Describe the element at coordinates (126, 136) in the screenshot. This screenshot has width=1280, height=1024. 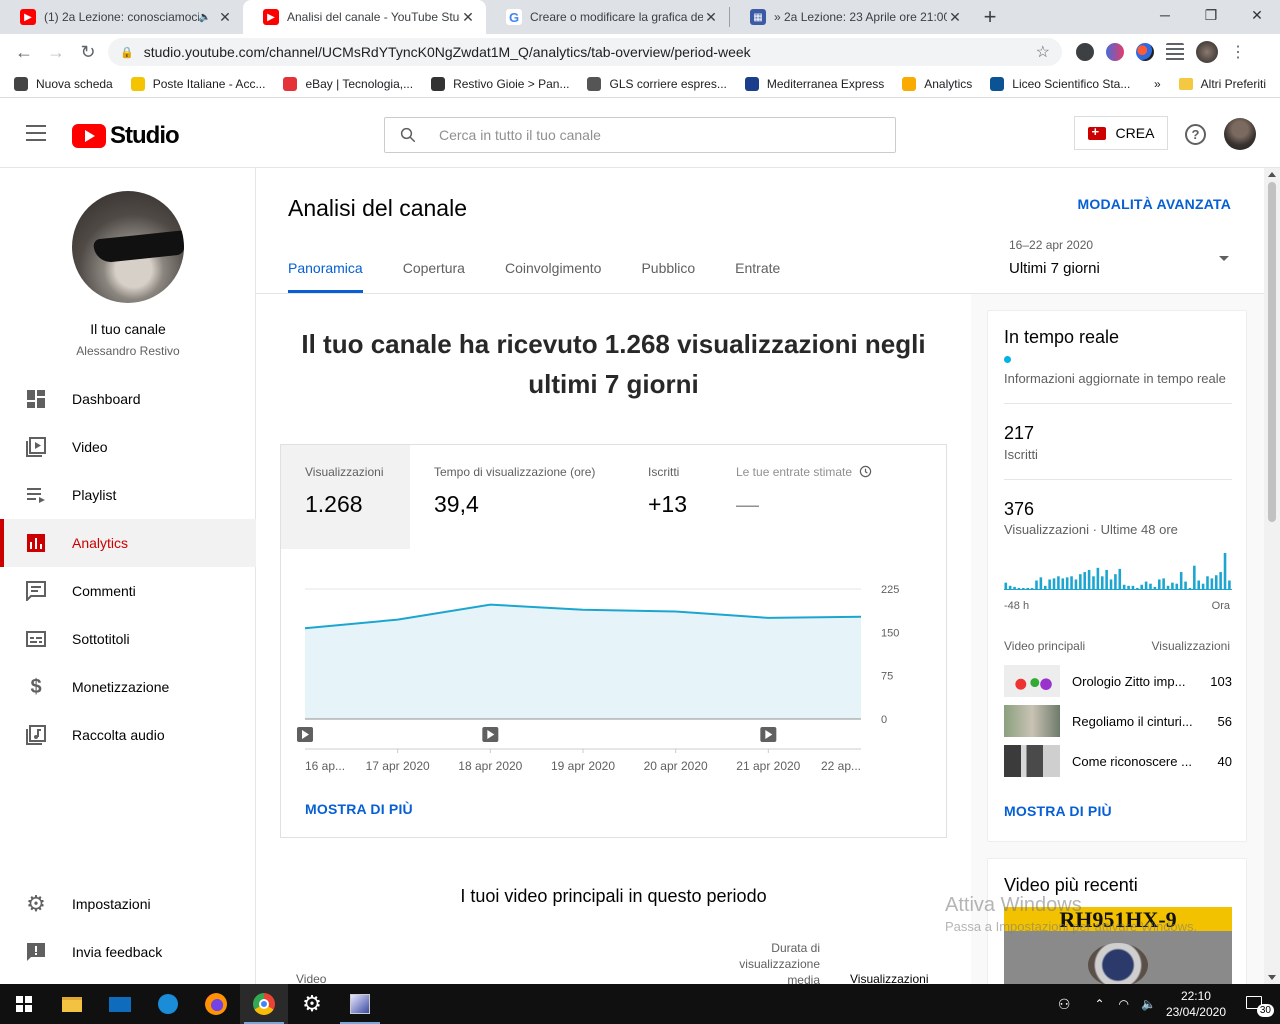
I see `studio-logo: Studio` at that location.